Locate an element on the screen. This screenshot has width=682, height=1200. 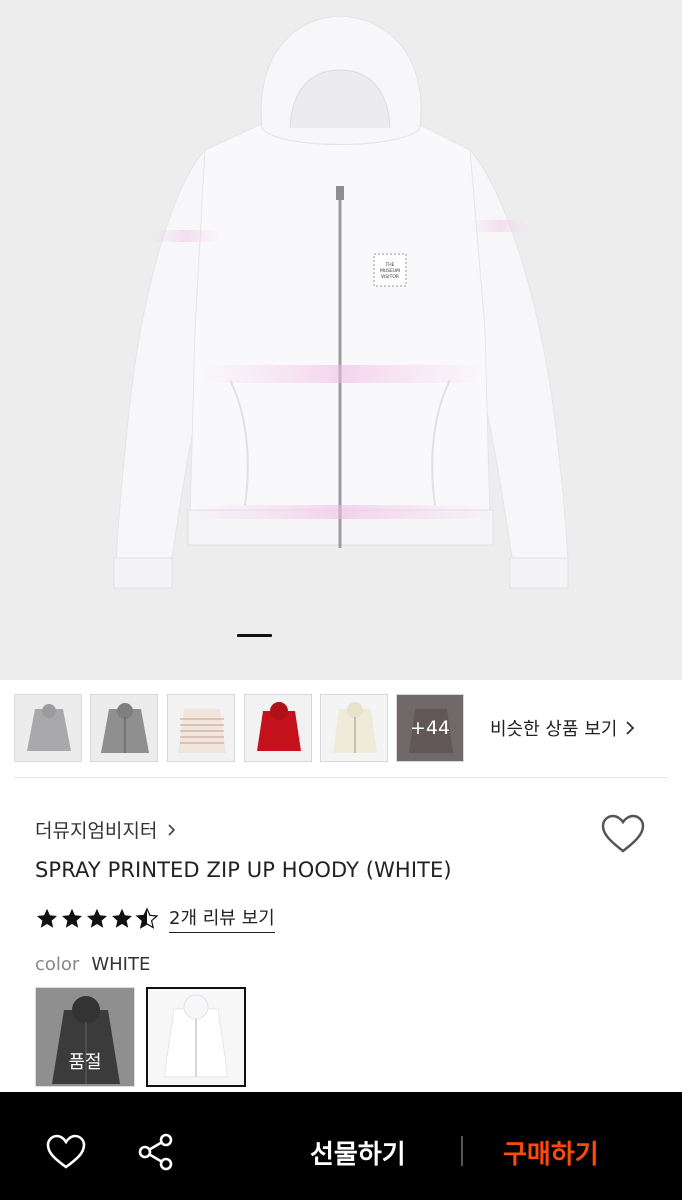
brand-link: 더뮤지엄비지터 is located at coordinates (105, 829).